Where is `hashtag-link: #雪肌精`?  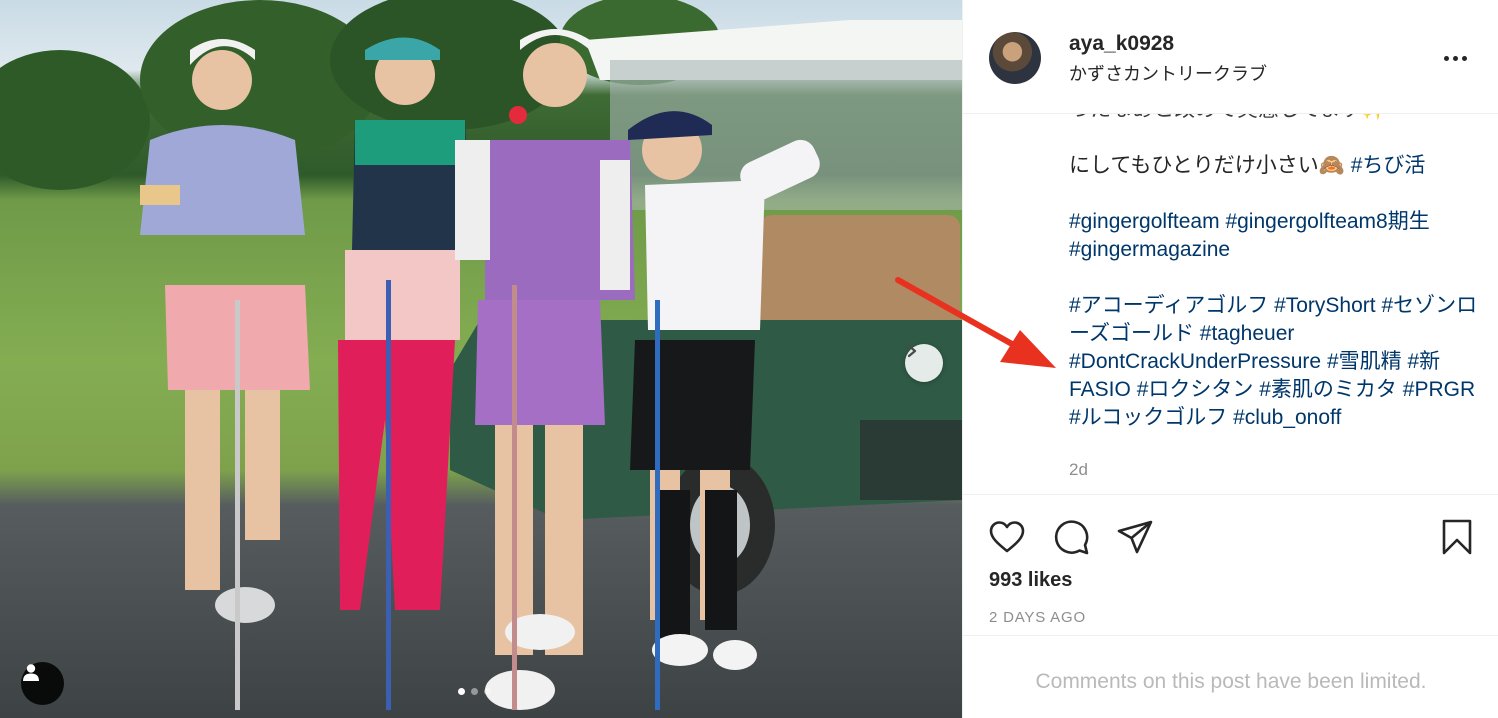
hashtag-link: #雪肌精 is located at coordinates (1364, 361).